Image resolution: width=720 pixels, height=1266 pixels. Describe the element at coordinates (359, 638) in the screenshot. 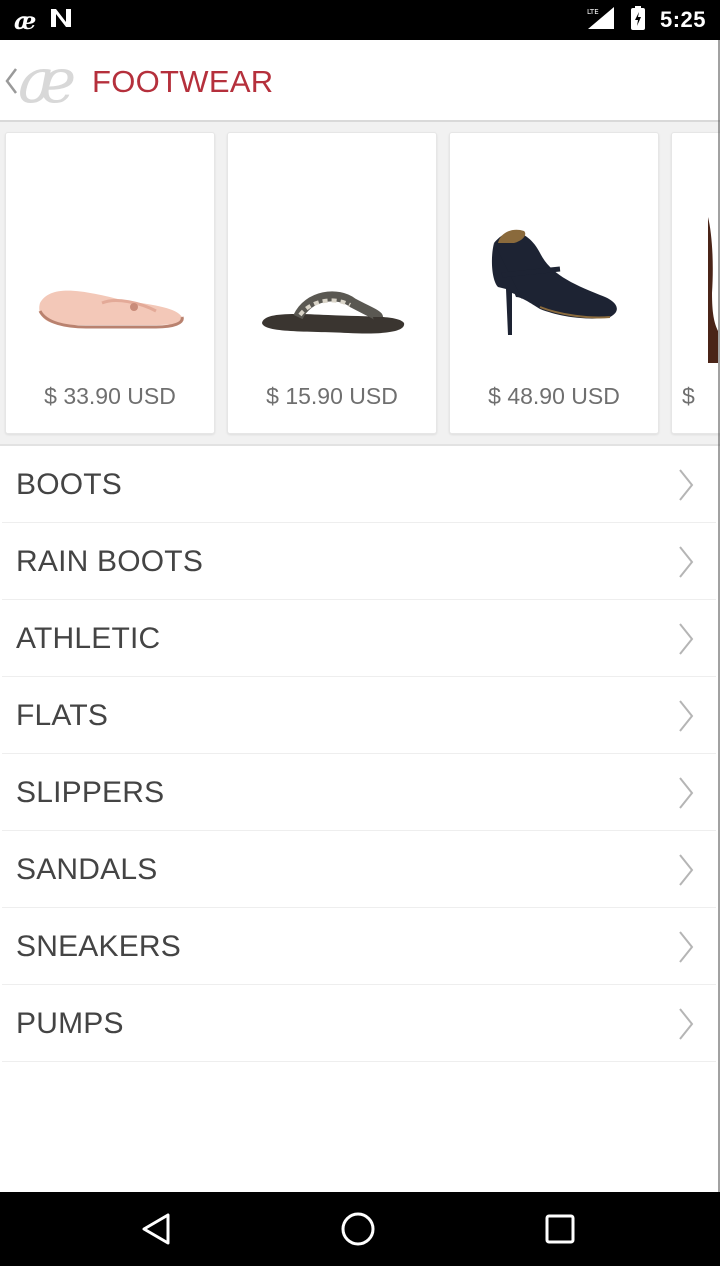

I see `list-item: ATHLETIC` at that location.